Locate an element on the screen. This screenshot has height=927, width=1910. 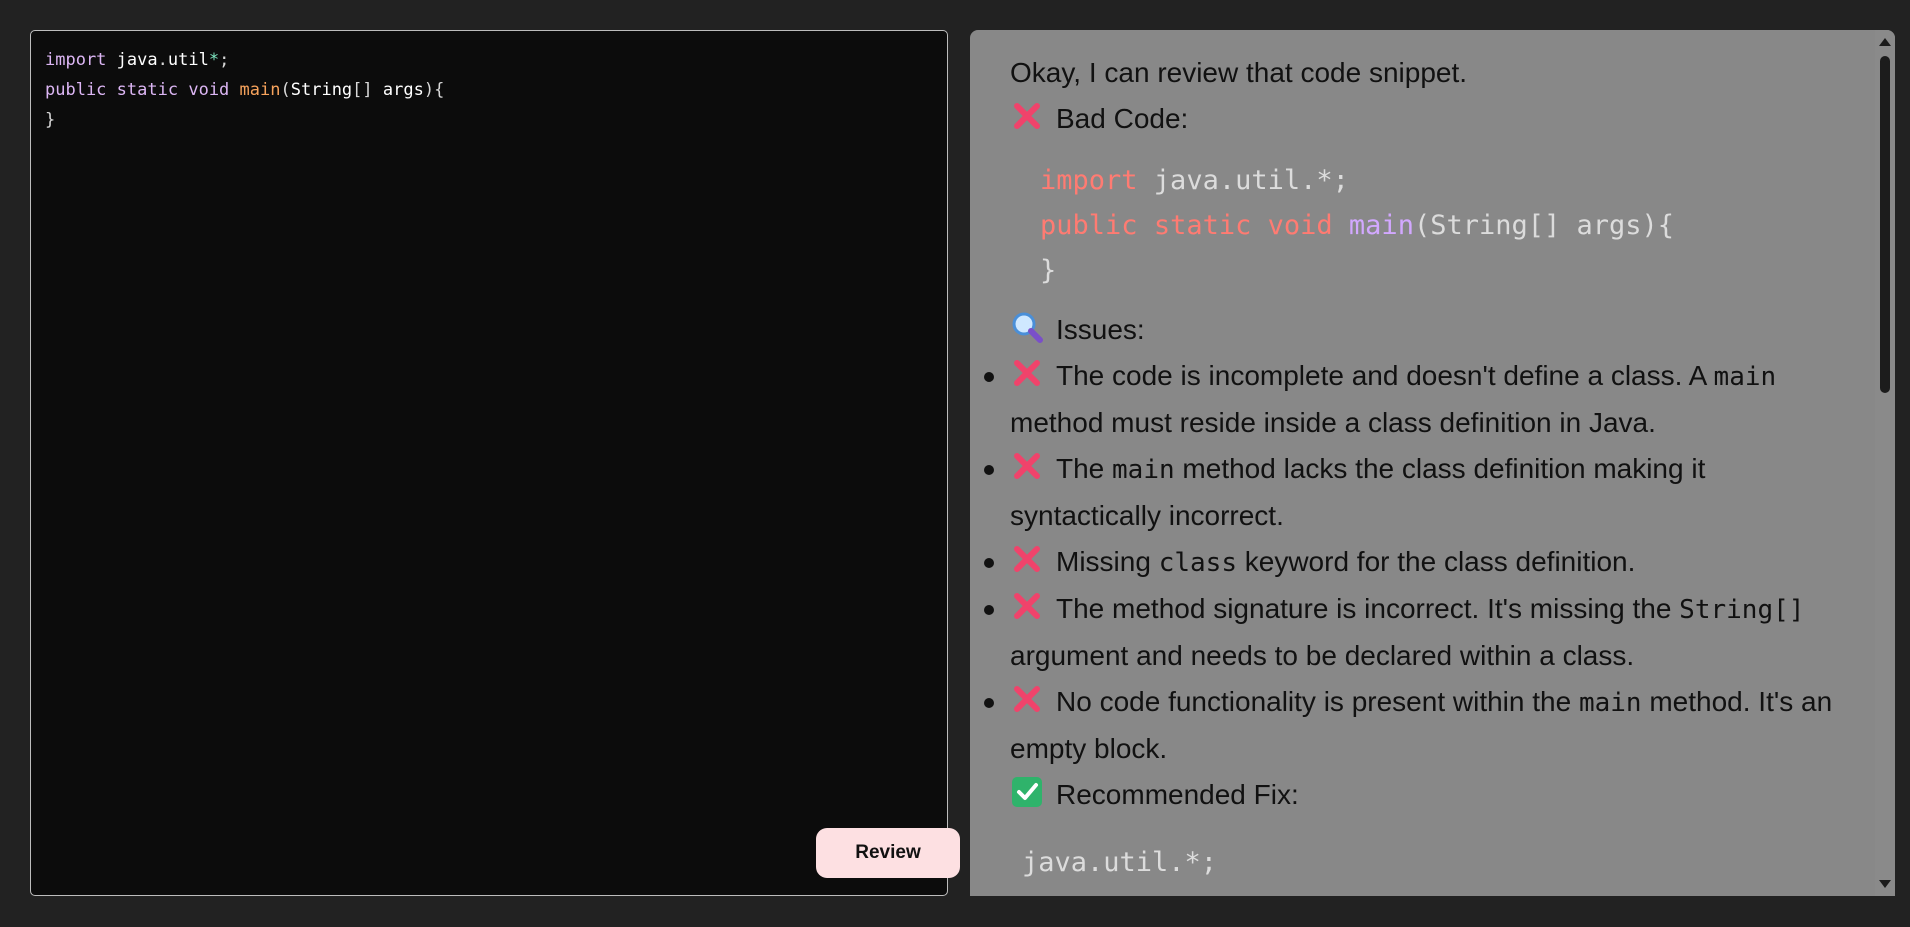
code-token: String is located at coordinates (321, 90).